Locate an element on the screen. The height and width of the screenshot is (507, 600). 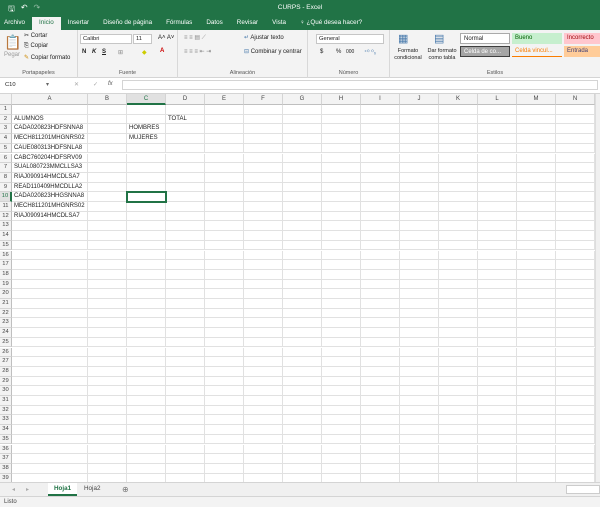
currency-button: $ is located at coordinates (321, 52).